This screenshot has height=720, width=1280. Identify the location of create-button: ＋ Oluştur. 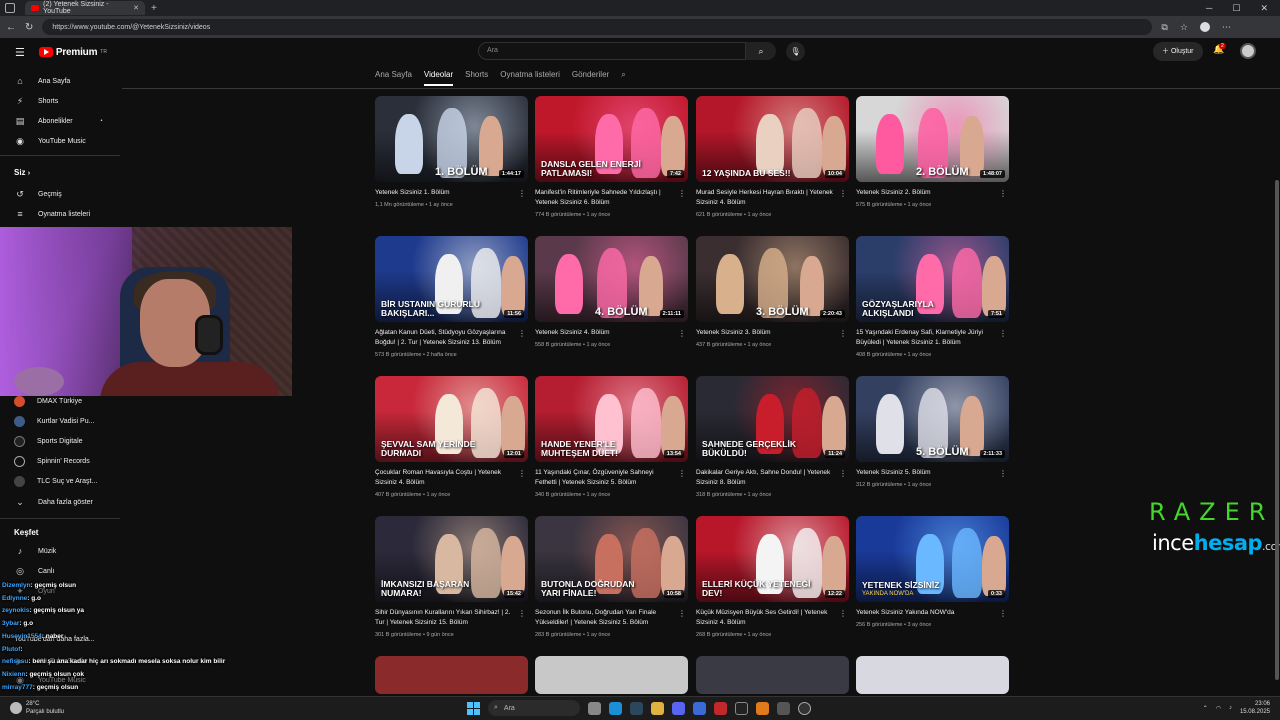
(1178, 51).